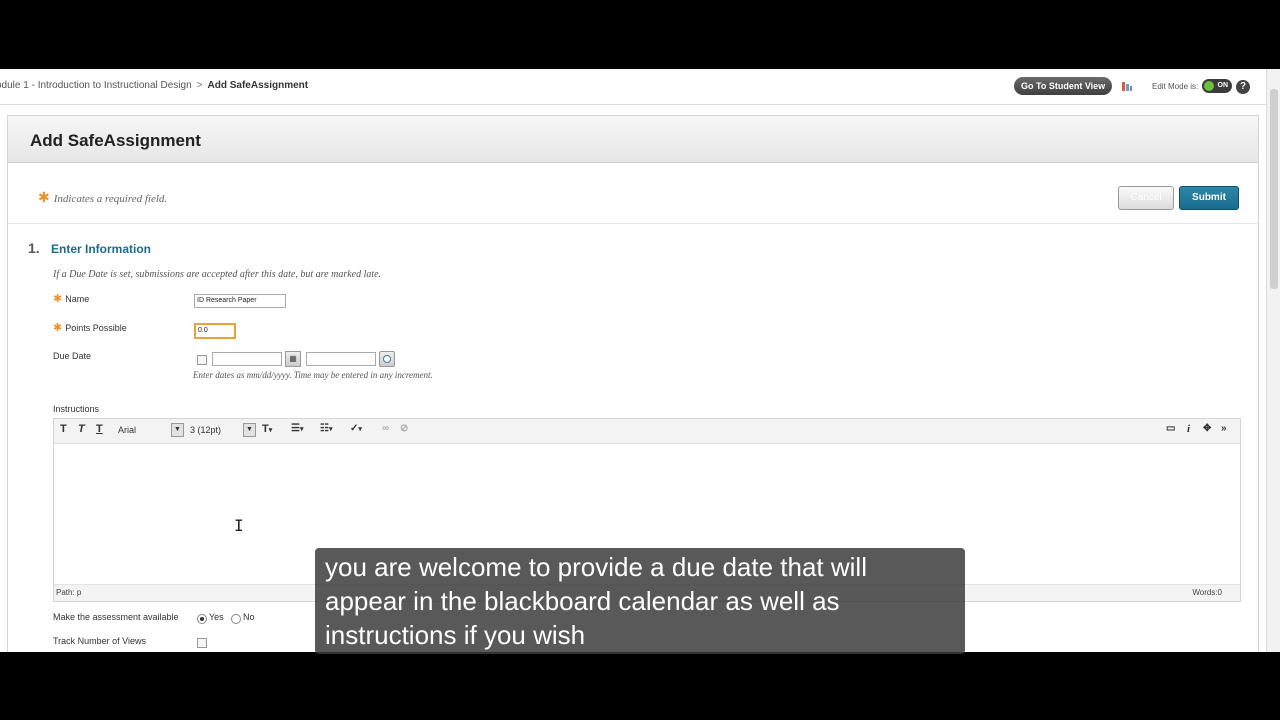 Image resolution: width=1280 pixels, height=720 pixels. I want to click on italic-text-icon: T, so click(81, 429).